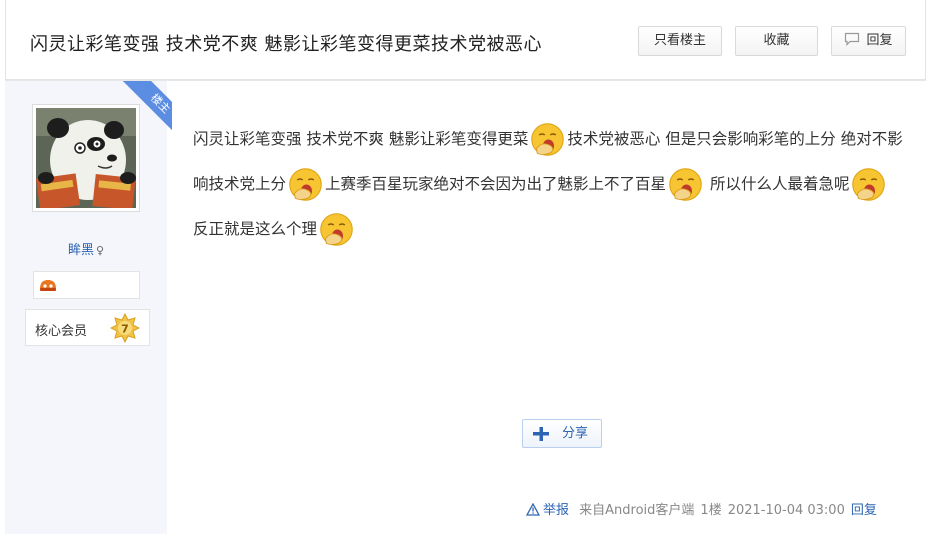  What do you see at coordinates (637, 510) in the screenshot?
I see `post-source: 来自Android客户端` at bounding box center [637, 510].